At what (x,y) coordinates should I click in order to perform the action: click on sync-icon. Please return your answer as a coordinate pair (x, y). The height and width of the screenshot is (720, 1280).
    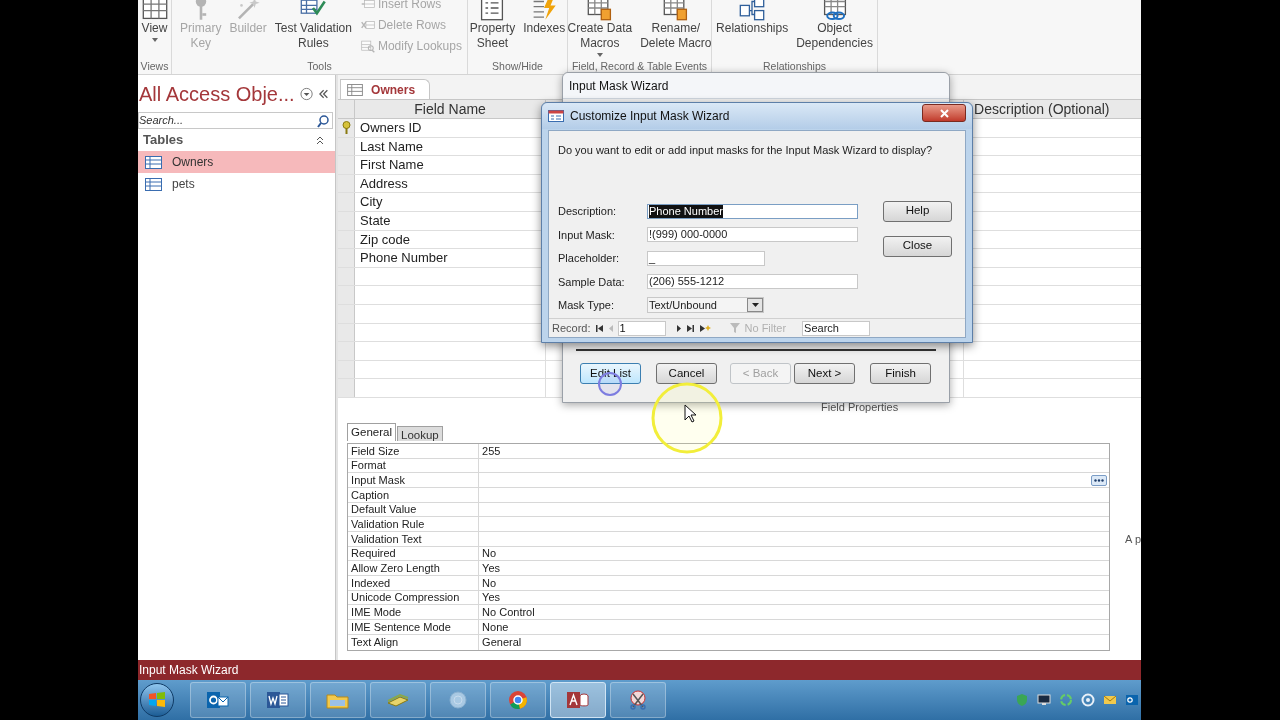
    Looking at the image, I should click on (1066, 700).